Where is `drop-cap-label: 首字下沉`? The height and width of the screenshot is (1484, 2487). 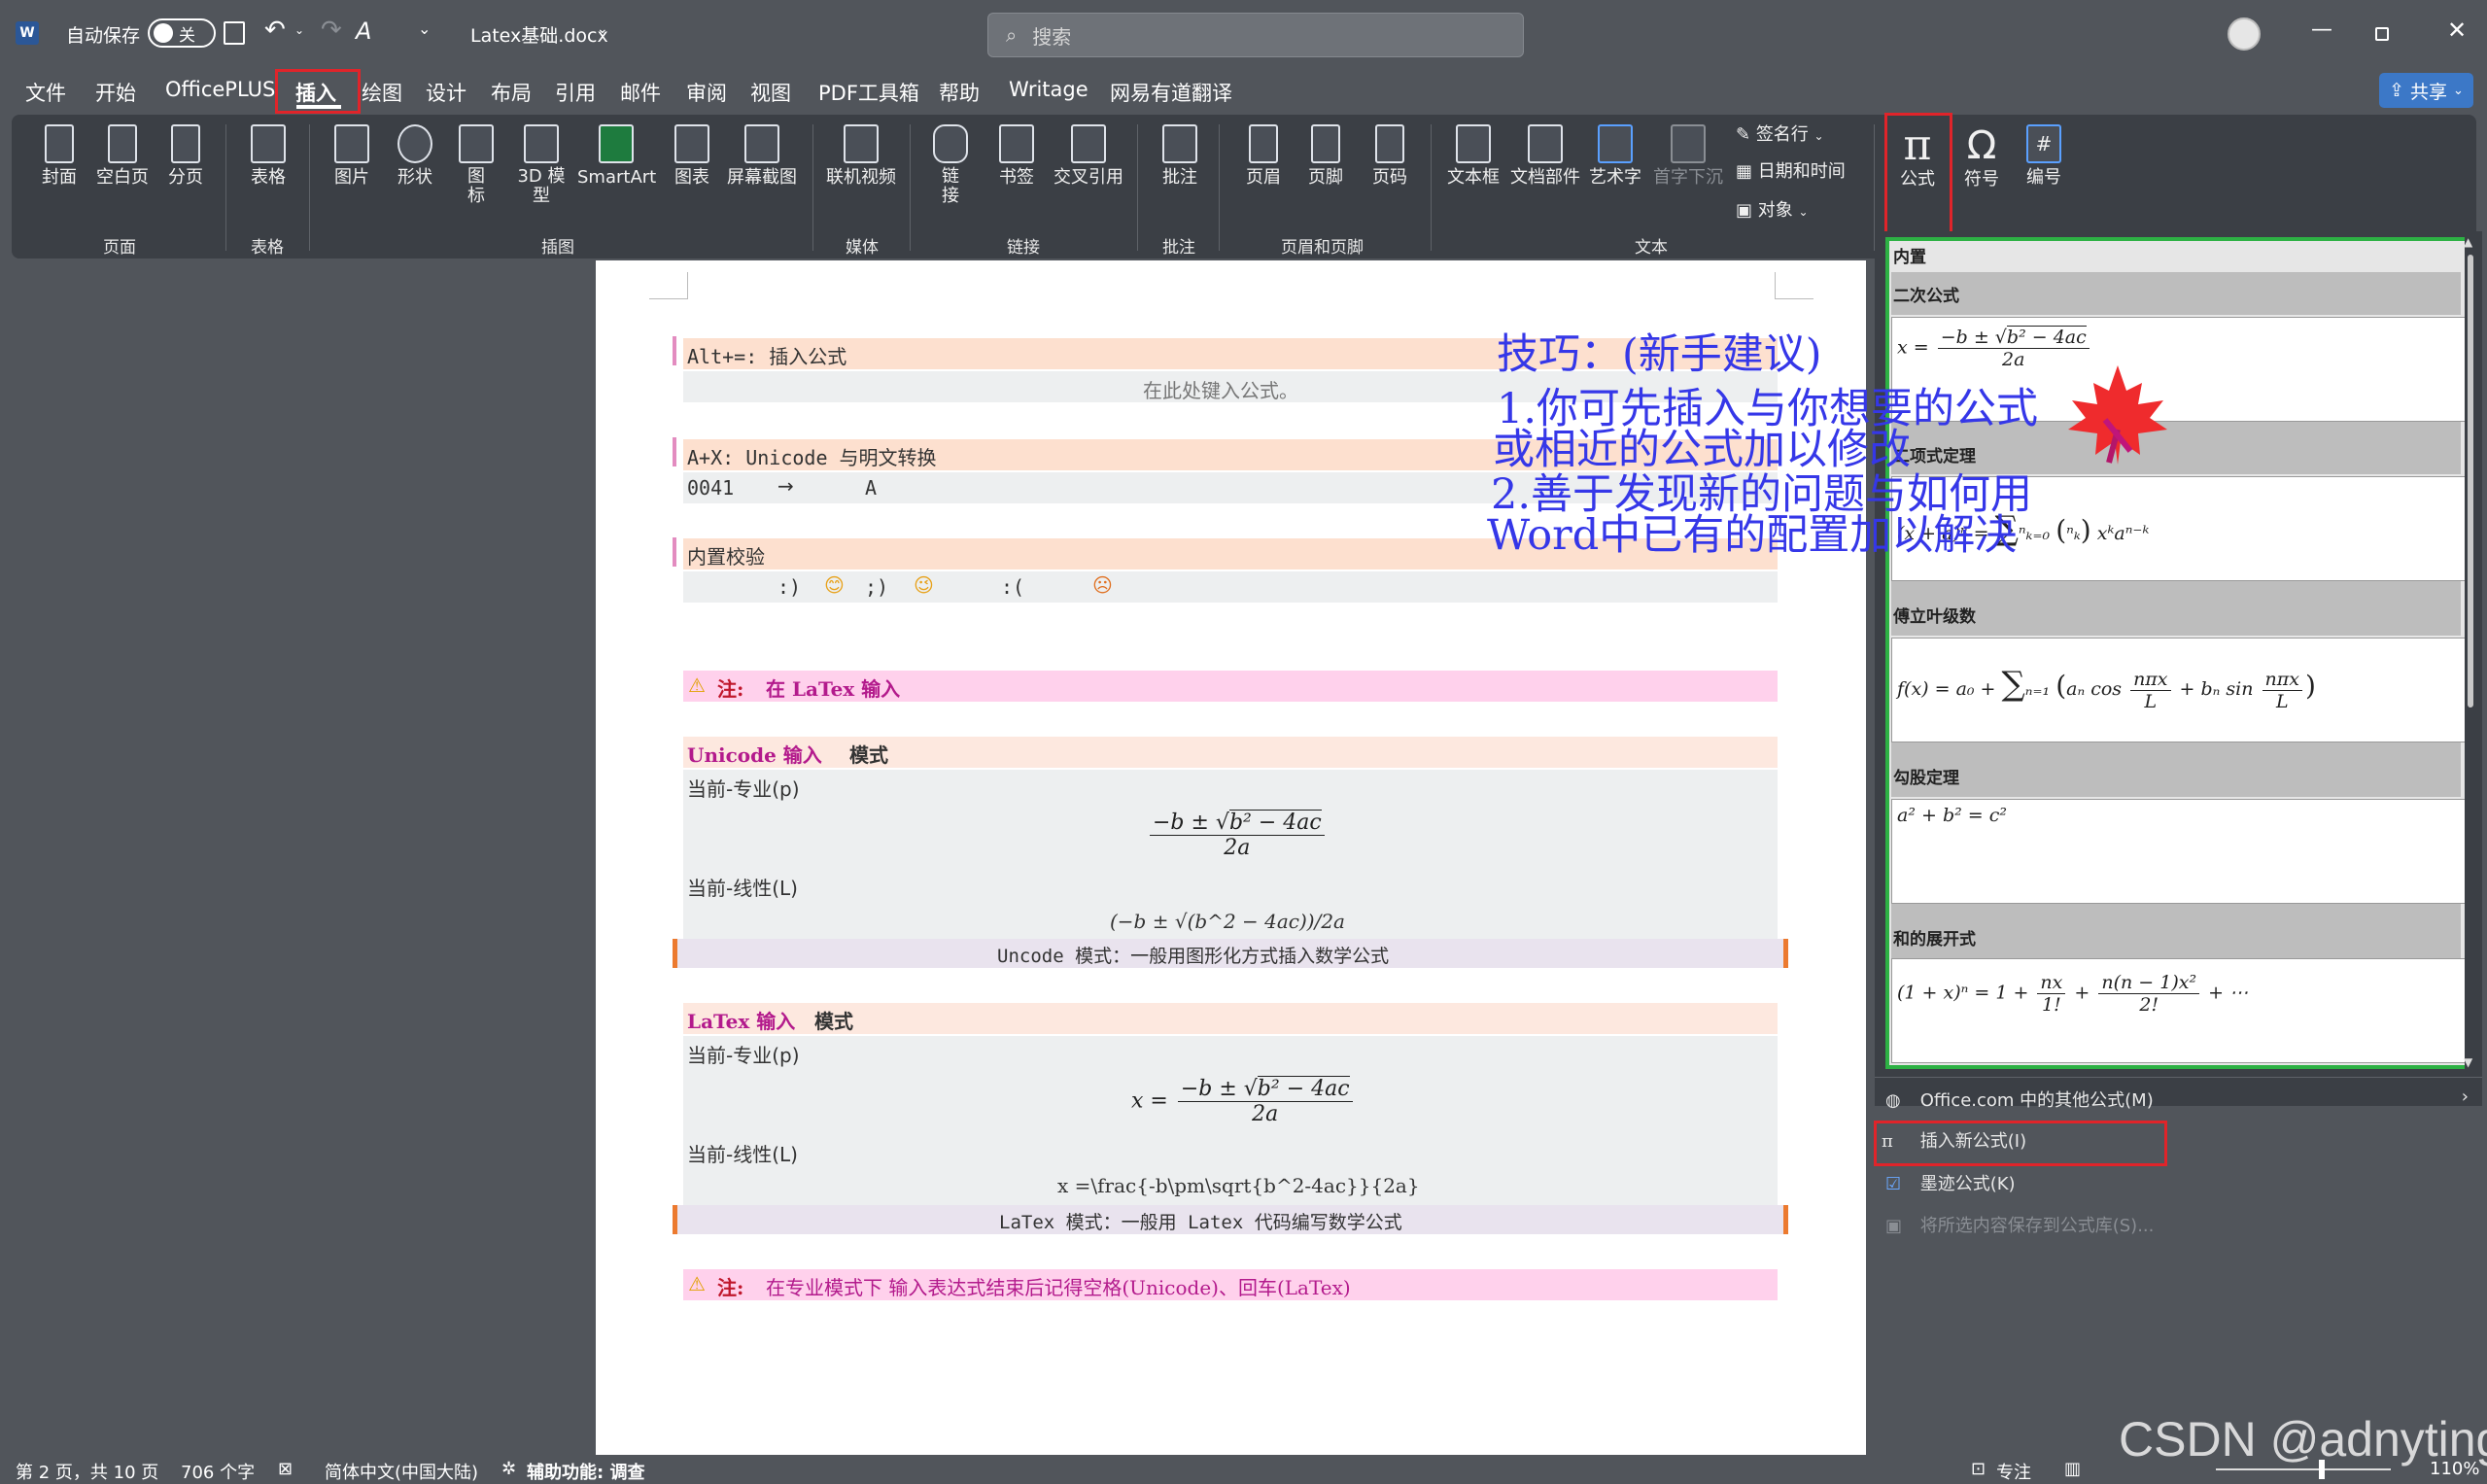 drop-cap-label: 首字下沉 is located at coordinates (1688, 177).